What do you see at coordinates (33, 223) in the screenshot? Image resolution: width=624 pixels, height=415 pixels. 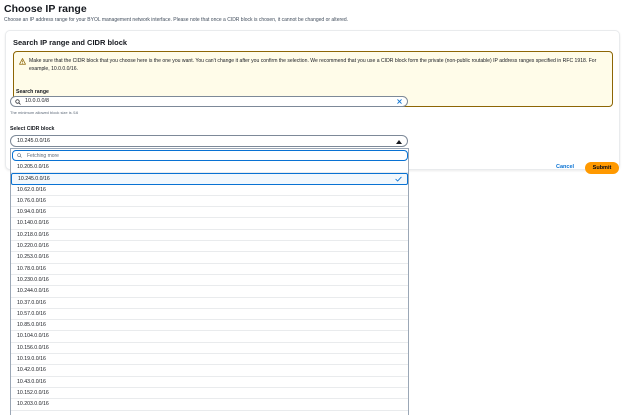 I see `cidr-option-label: 10.140.0.0/16` at bounding box center [33, 223].